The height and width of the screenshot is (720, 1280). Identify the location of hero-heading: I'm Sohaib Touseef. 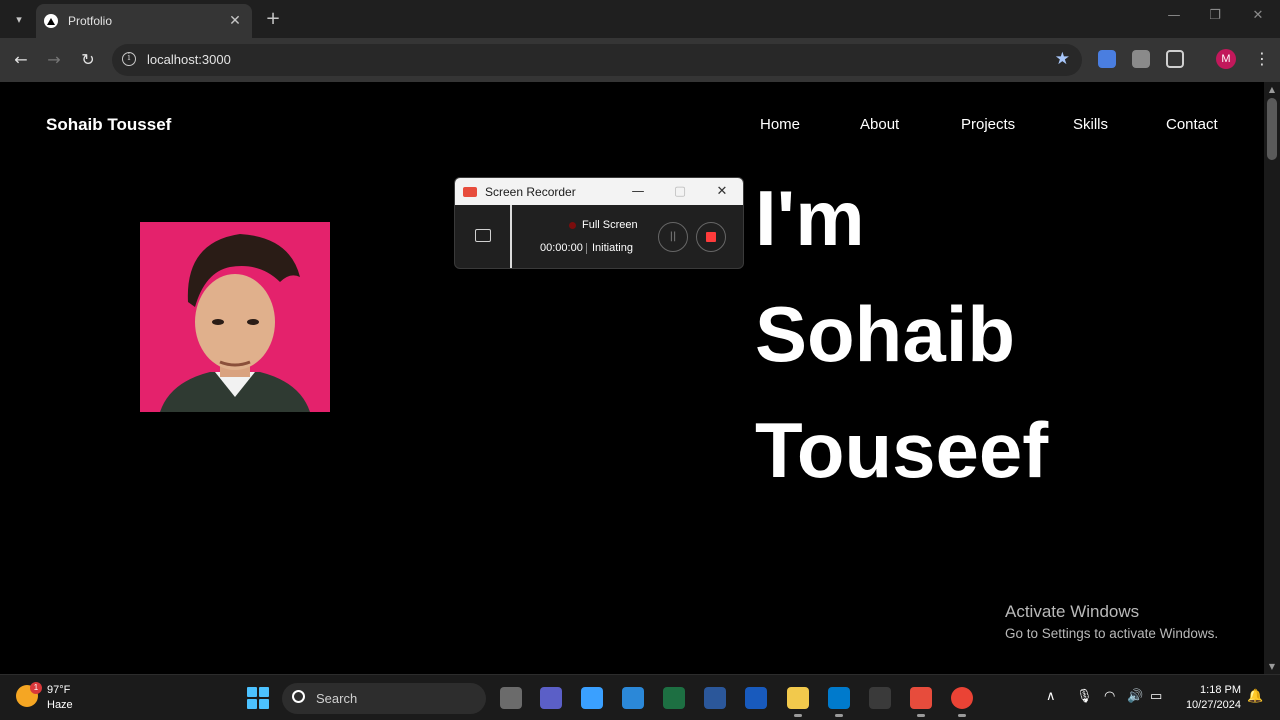
(901, 334).